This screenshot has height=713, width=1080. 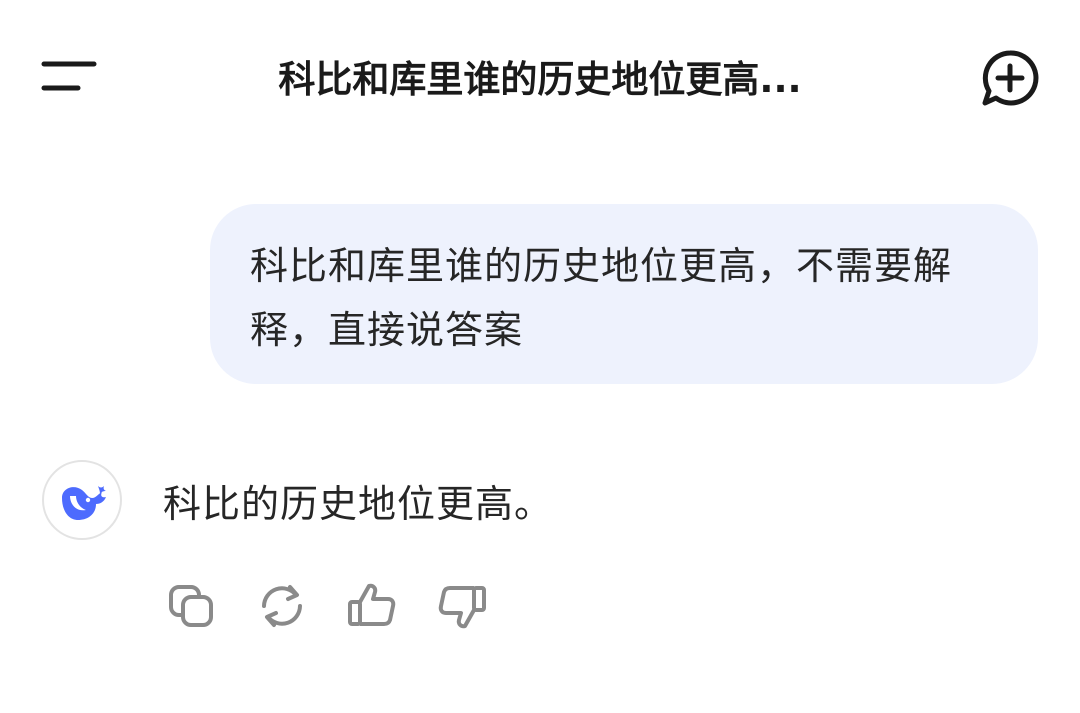 I want to click on thumbs-up-icon, so click(x=372, y=604).